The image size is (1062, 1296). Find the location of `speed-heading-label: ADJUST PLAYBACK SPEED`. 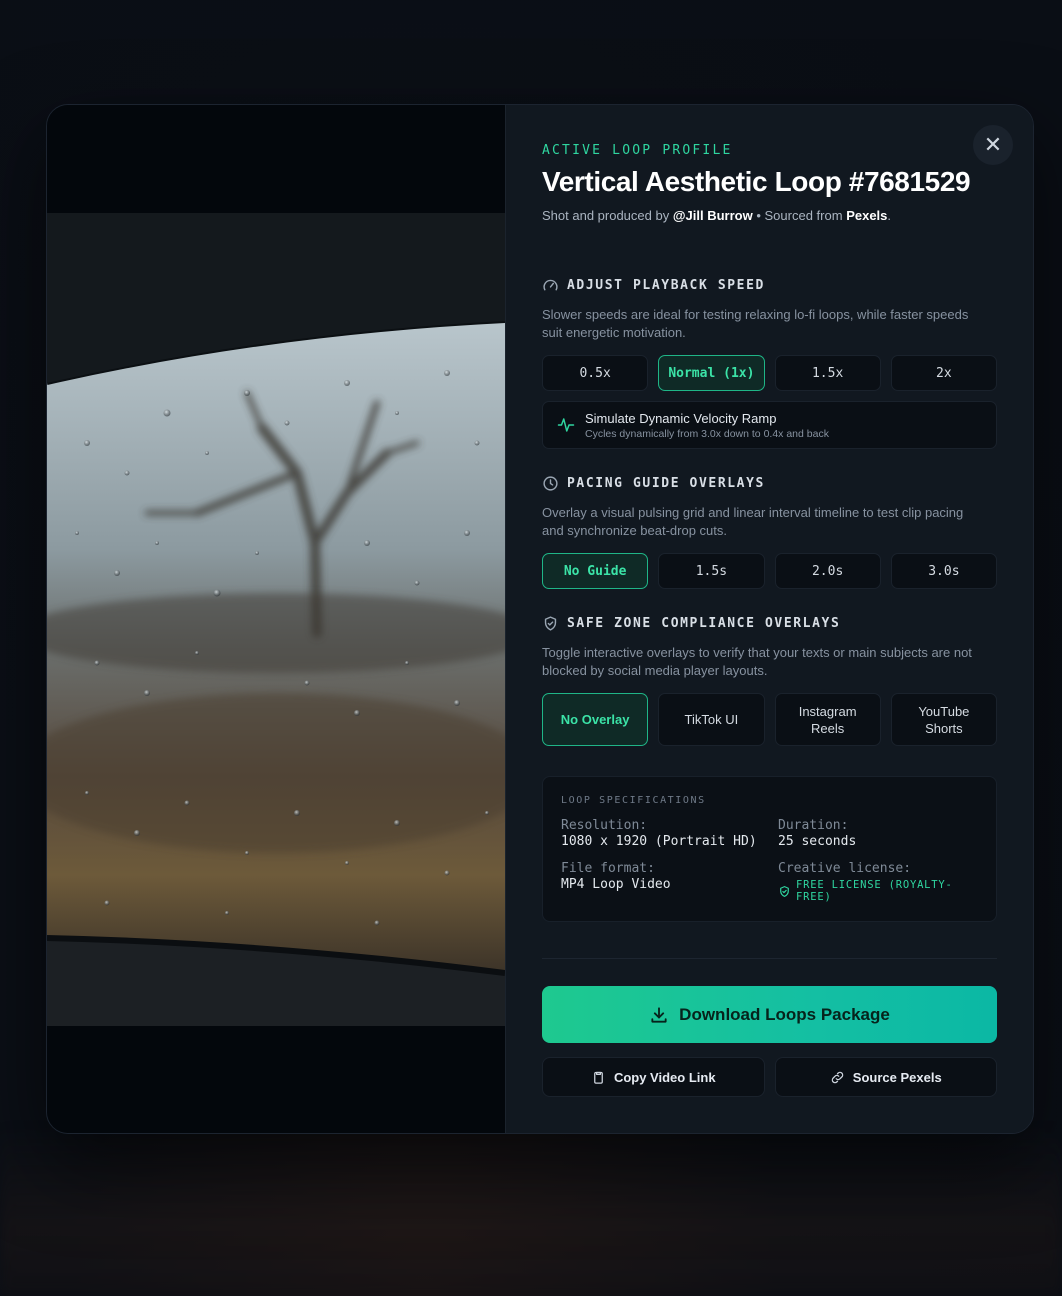

speed-heading-label: ADJUST PLAYBACK SPEED is located at coordinates (666, 285).